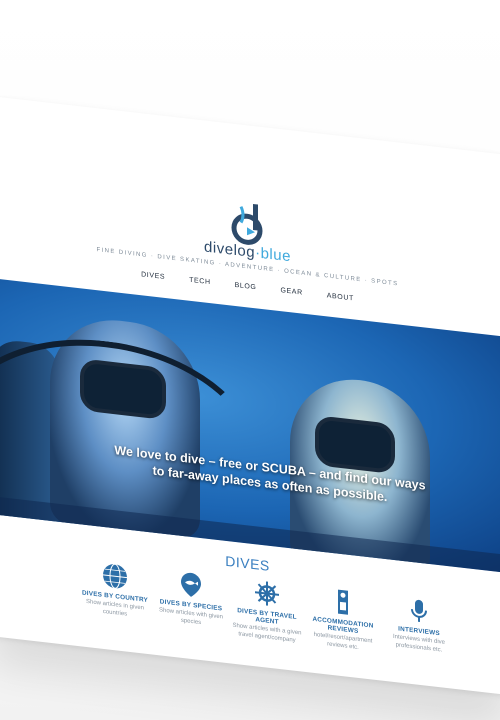 Image resolution: width=500 pixels, height=720 pixels. What do you see at coordinates (199, 281) in the screenshot?
I see `nav-item-tech: TECH` at bounding box center [199, 281].